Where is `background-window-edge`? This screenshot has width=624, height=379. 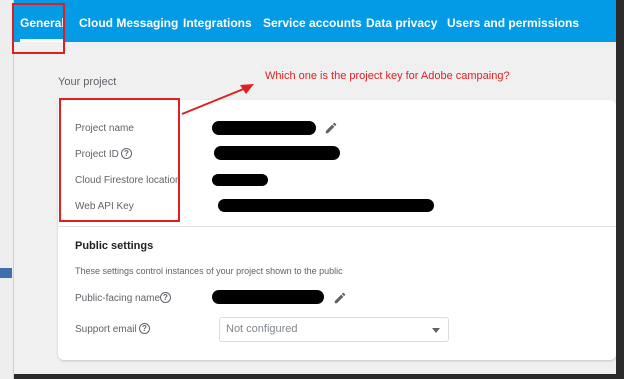
background-window-edge is located at coordinates (7, 189).